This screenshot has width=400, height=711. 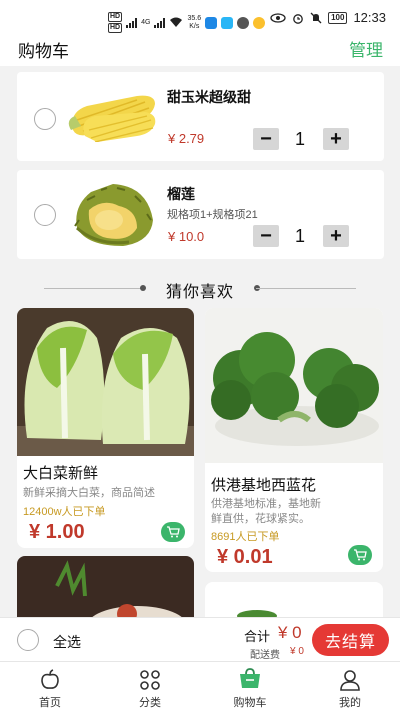 I want to click on product-price: ¥ 10.0, so click(x=186, y=236).